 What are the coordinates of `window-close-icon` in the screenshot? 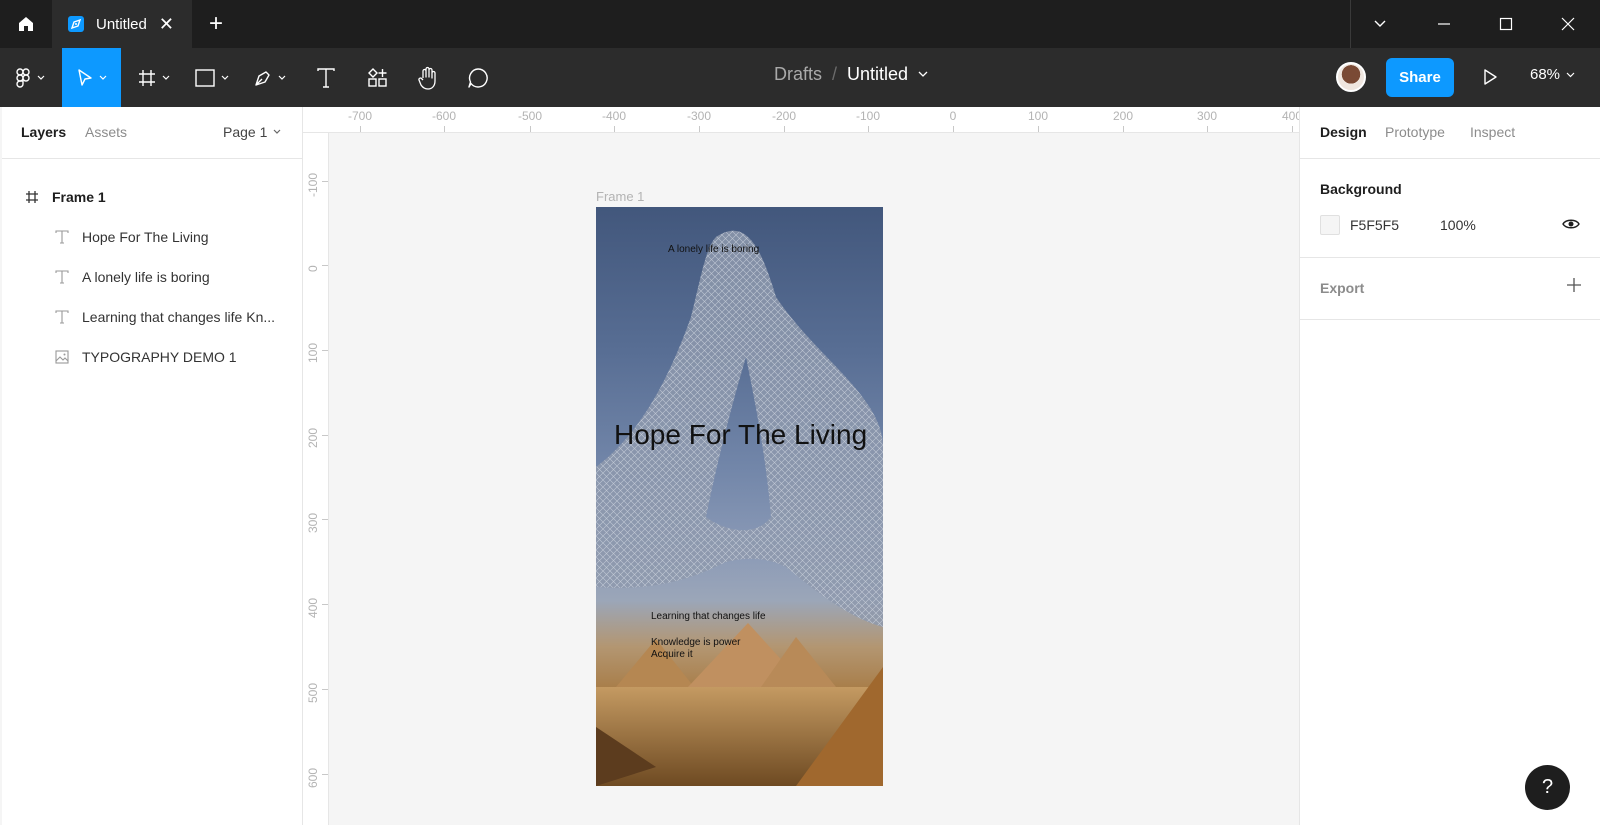 It's located at (1568, 24).